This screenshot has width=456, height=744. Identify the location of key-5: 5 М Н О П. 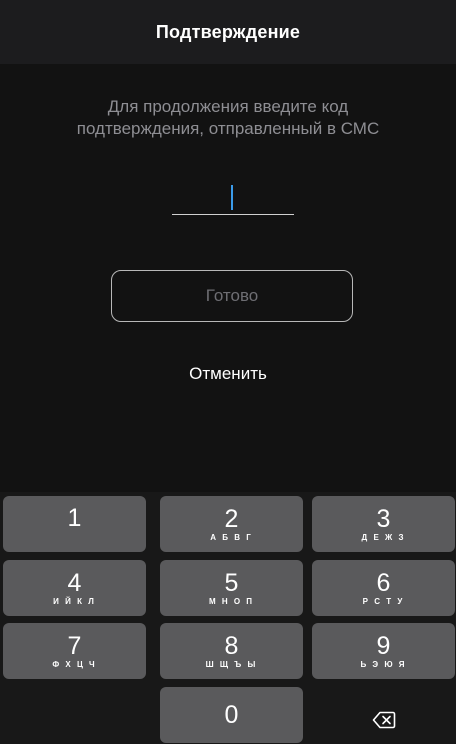
(231, 588).